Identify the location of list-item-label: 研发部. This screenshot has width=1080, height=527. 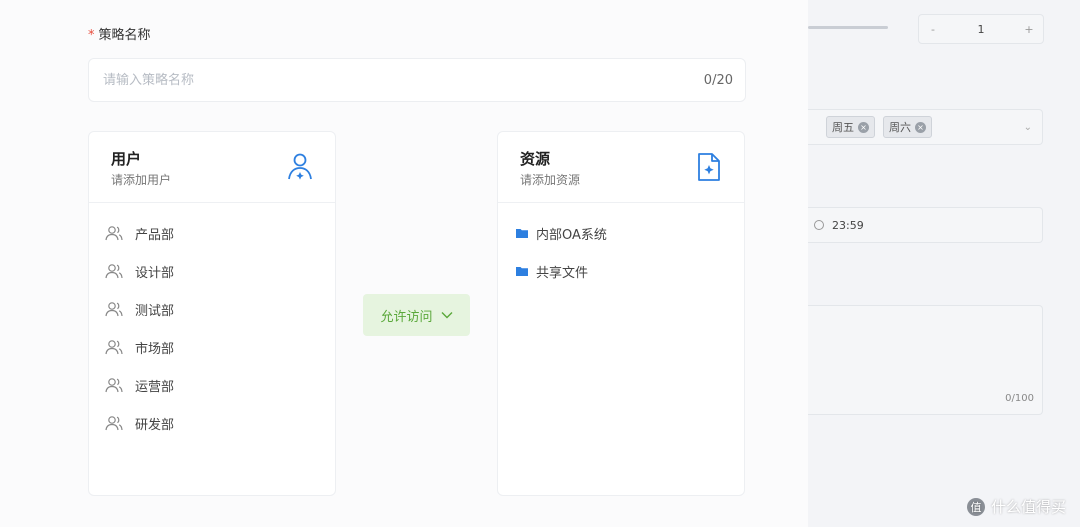
(155, 425).